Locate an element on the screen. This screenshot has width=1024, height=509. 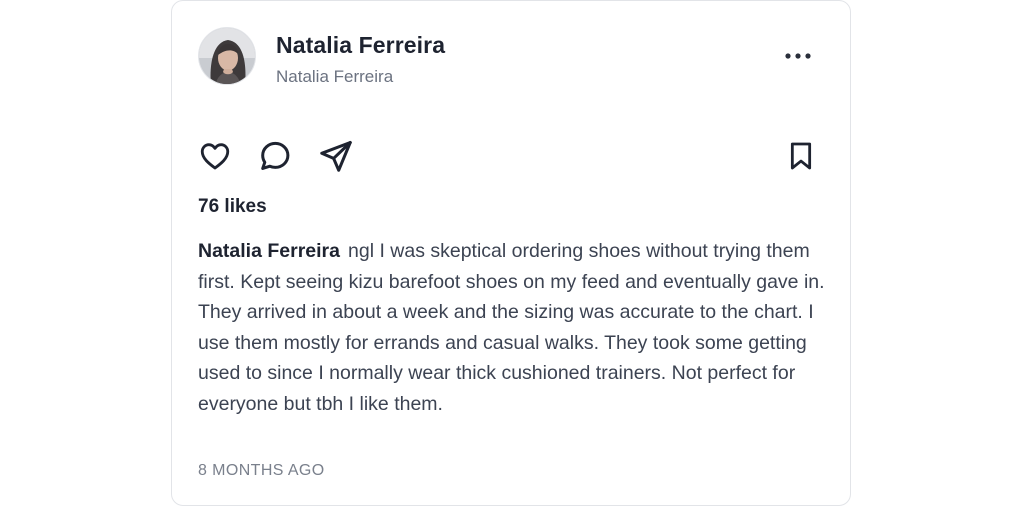
post-actions is located at coordinates (511, 156).